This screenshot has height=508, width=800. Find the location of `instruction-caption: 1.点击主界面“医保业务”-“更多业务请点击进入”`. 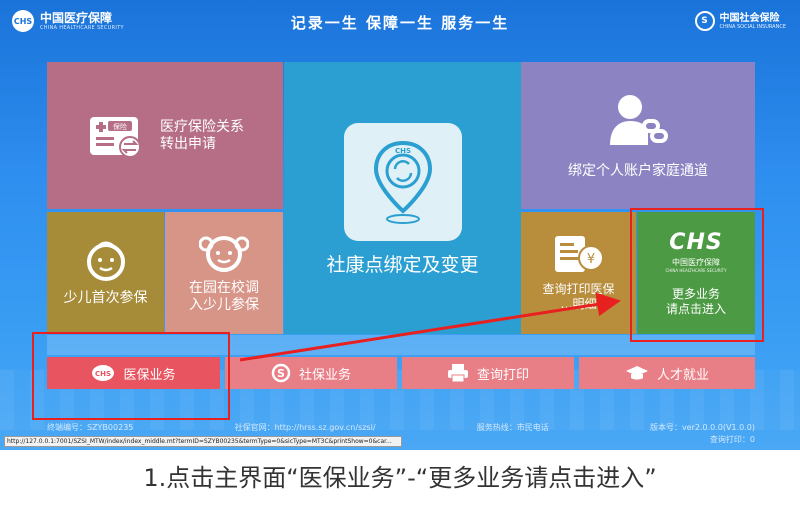

instruction-caption: 1.点击主界面“医保业务”-“更多业务请点击进入” is located at coordinates (400, 478).